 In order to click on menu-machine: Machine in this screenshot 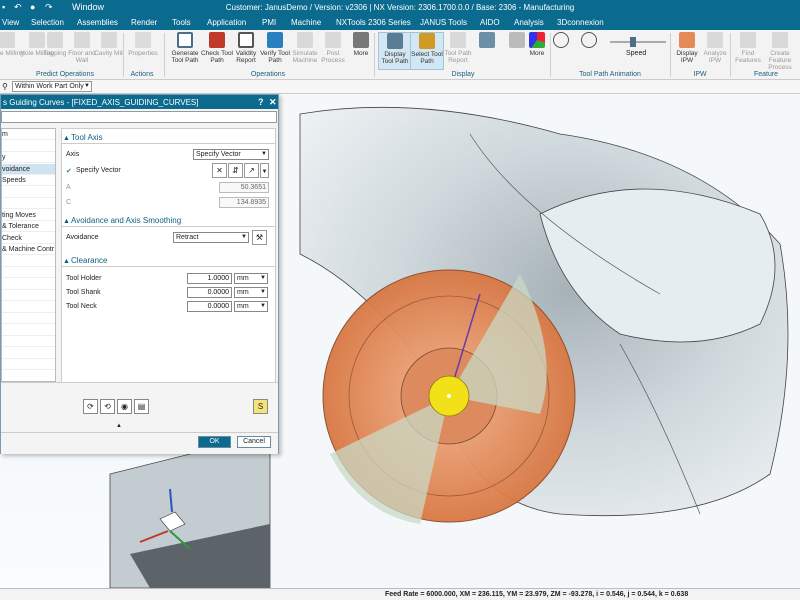, I will do `click(306, 22)`.